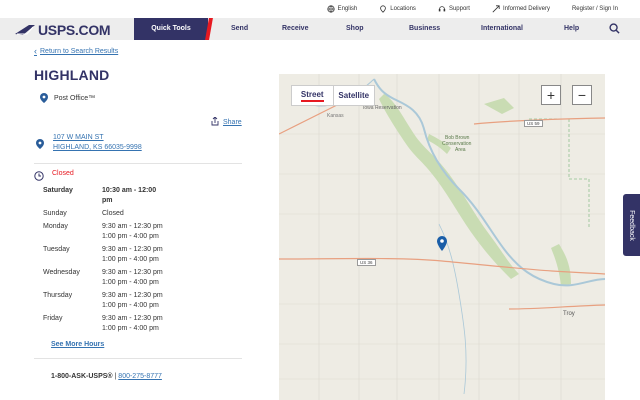  I want to click on hours-row: Sunday Closed, so click(103, 215).